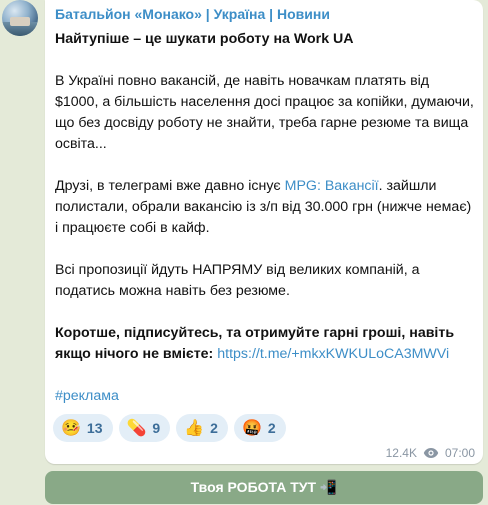 The image size is (488, 505). Describe the element at coordinates (136, 428) in the screenshot. I see `pill-icon: 💊` at that location.